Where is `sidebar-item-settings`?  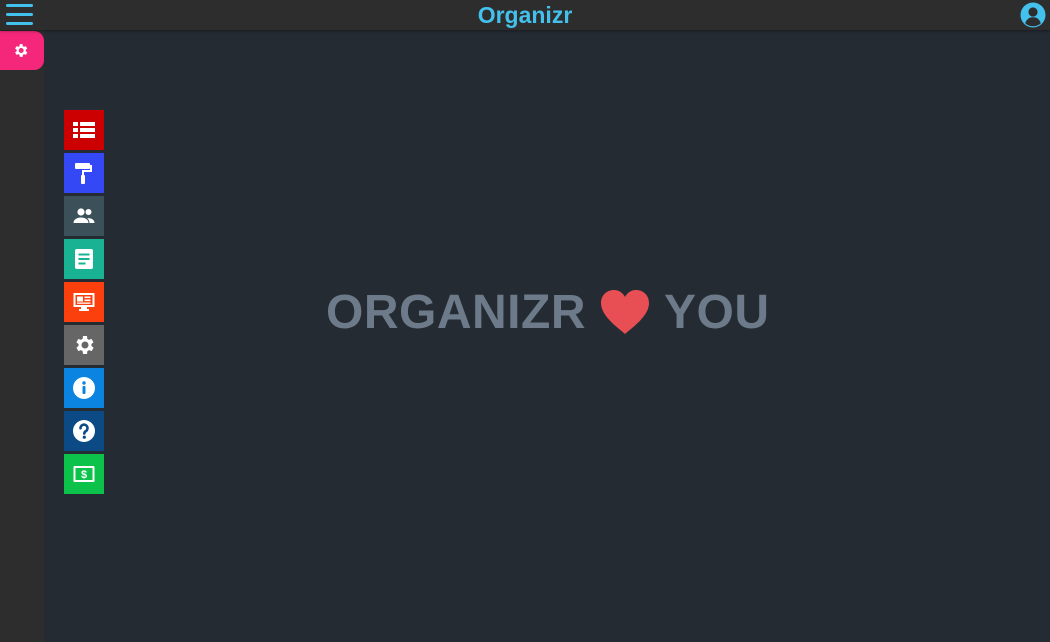 sidebar-item-settings is located at coordinates (22, 50).